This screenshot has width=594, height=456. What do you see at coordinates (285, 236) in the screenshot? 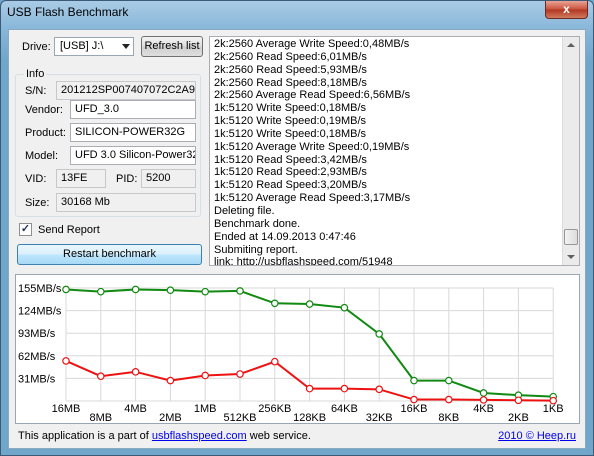
I see `log-line: Ended at 14.09.2013 0:47:46` at bounding box center [285, 236].